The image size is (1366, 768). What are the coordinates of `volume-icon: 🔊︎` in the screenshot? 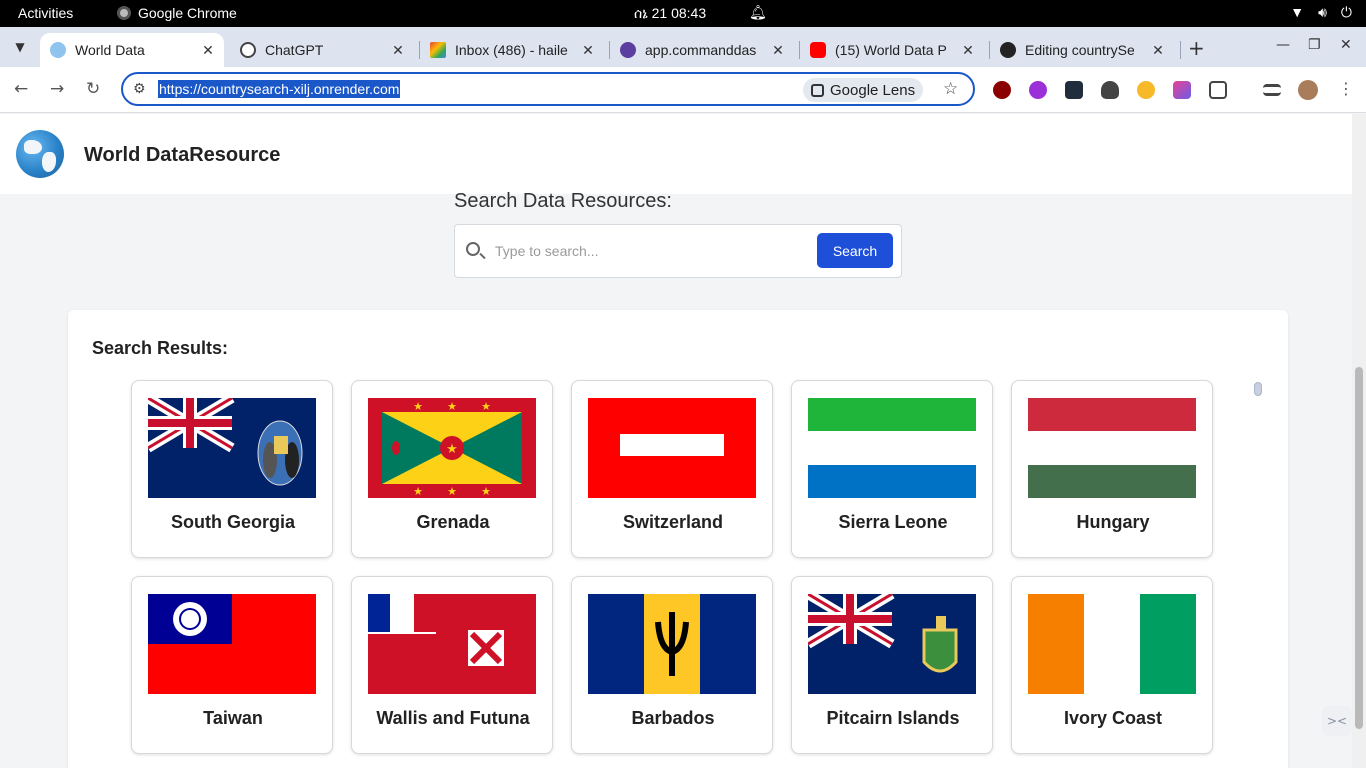 It's located at (1322, 12).